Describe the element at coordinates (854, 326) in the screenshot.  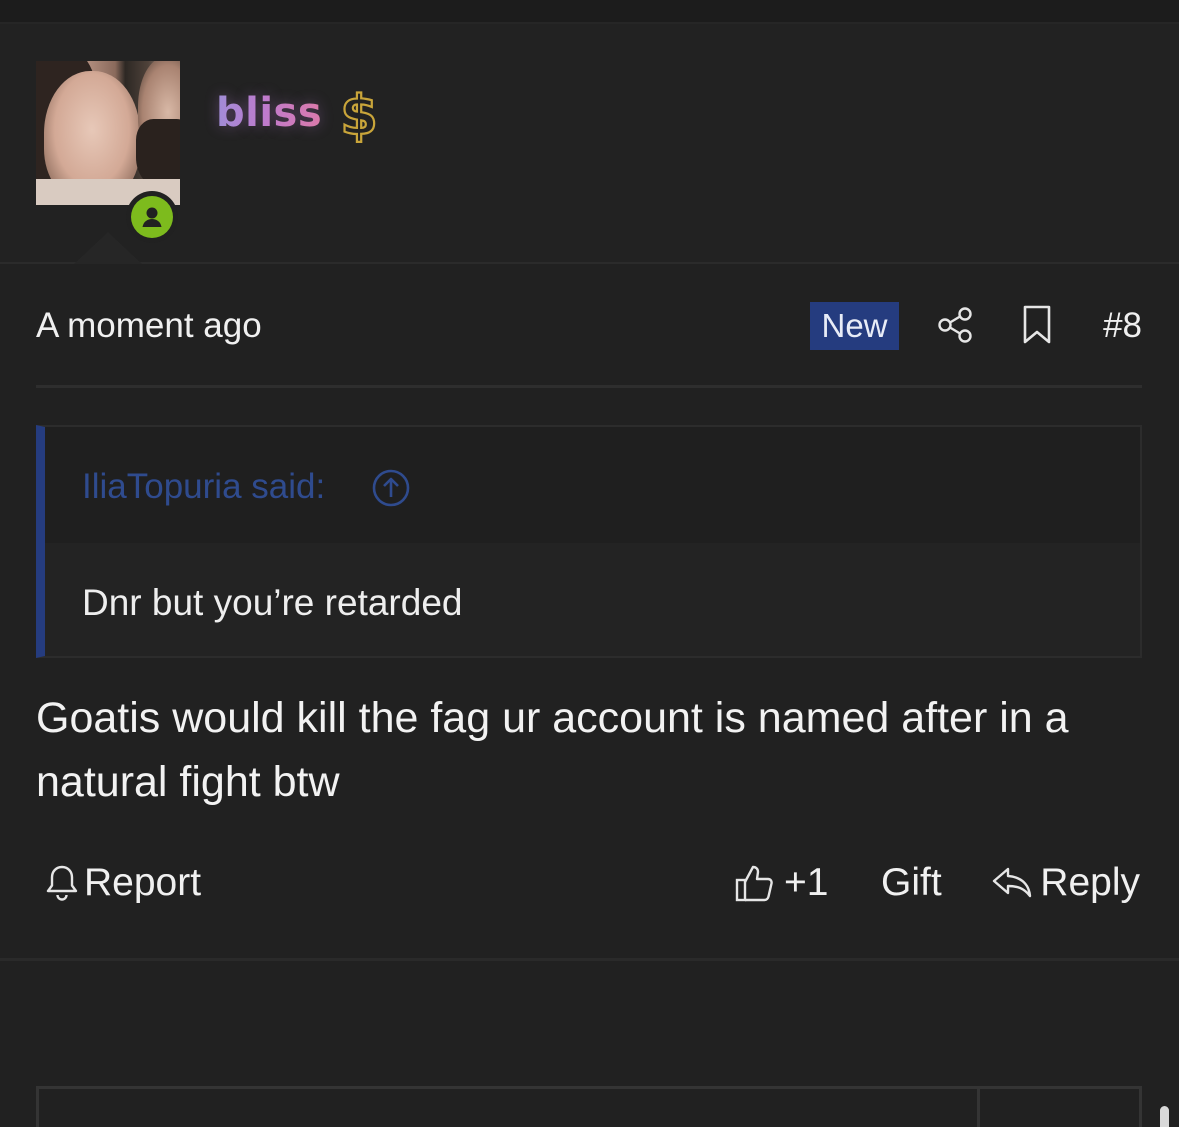
I see `new-badge: New` at that location.